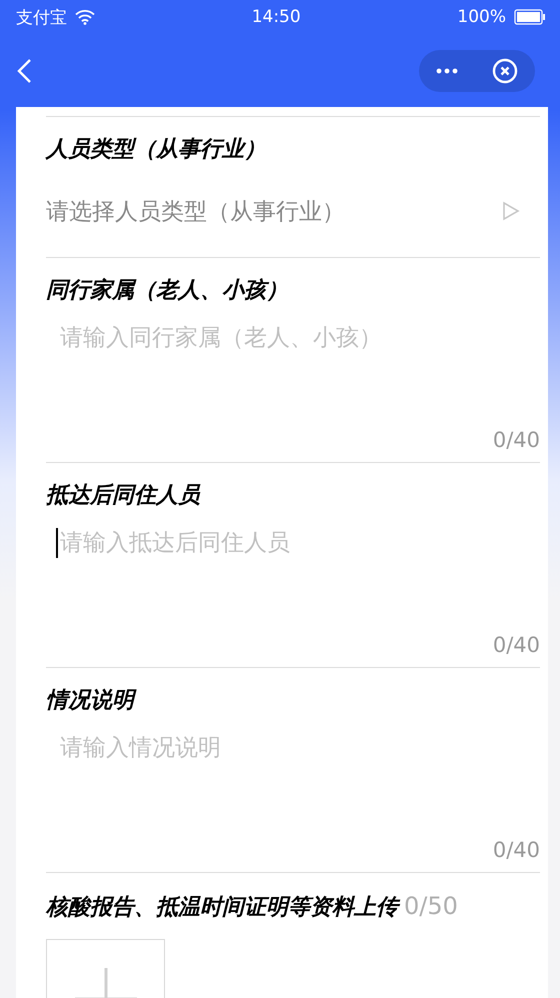  I want to click on text-area: 请输入抵达后同住人员, so click(298, 580).